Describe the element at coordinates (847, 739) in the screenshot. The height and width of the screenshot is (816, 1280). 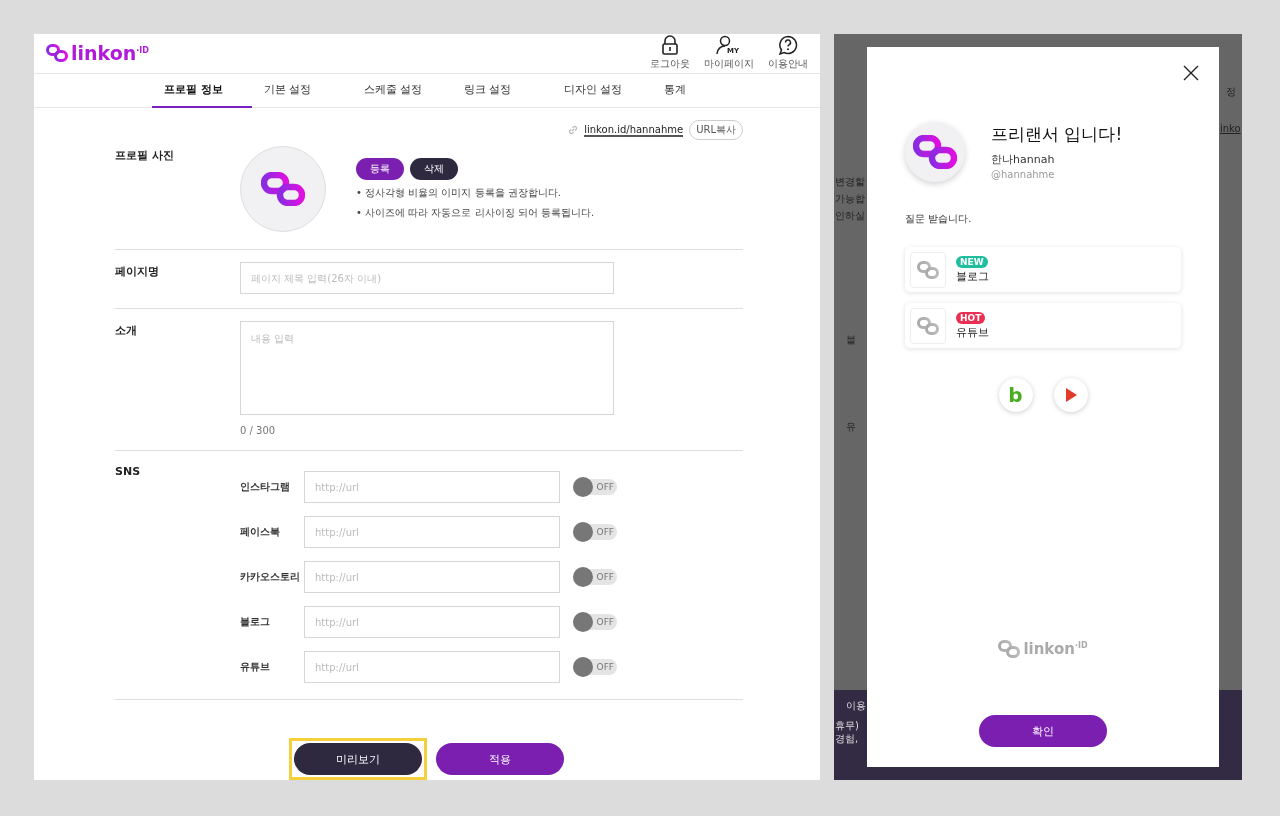
I see `background-text: 경험,` at that location.